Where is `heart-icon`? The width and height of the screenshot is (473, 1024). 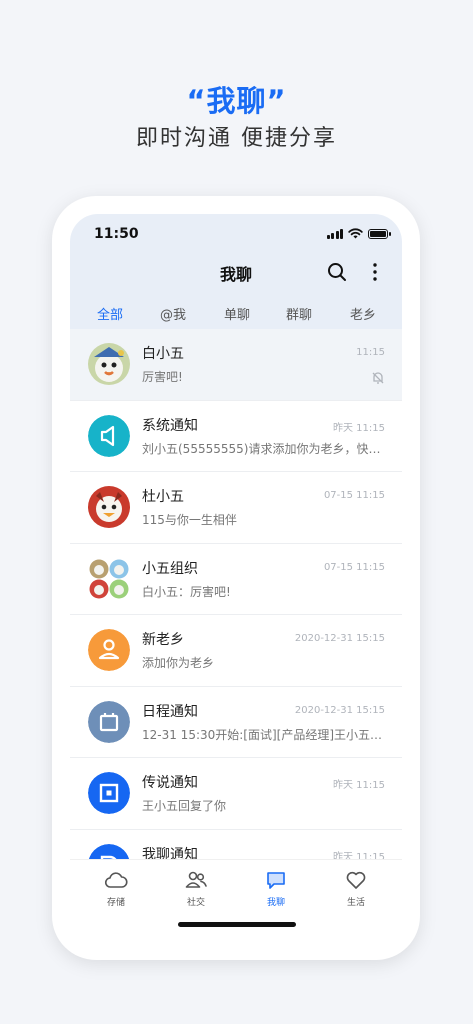 heart-icon is located at coordinates (356, 880).